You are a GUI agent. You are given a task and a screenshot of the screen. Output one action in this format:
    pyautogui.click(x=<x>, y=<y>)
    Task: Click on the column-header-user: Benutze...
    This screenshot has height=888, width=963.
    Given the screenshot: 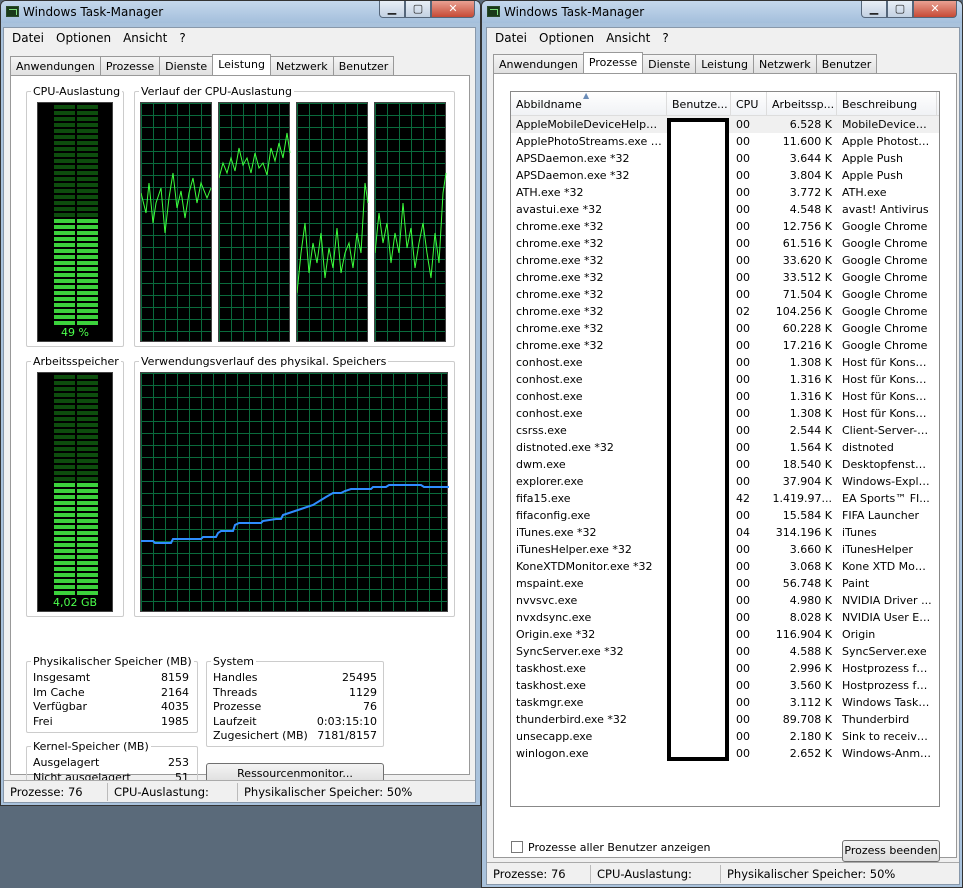 What is the action you would take?
    pyautogui.click(x=699, y=103)
    